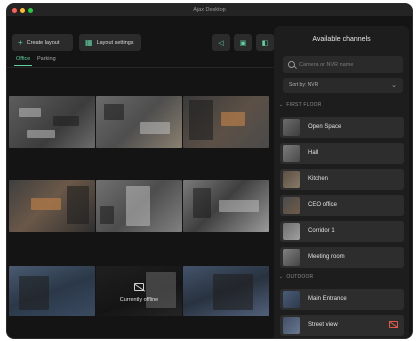 The width and height of the screenshot is (419, 341). I want to click on channel-label: Meeting room, so click(326, 257).